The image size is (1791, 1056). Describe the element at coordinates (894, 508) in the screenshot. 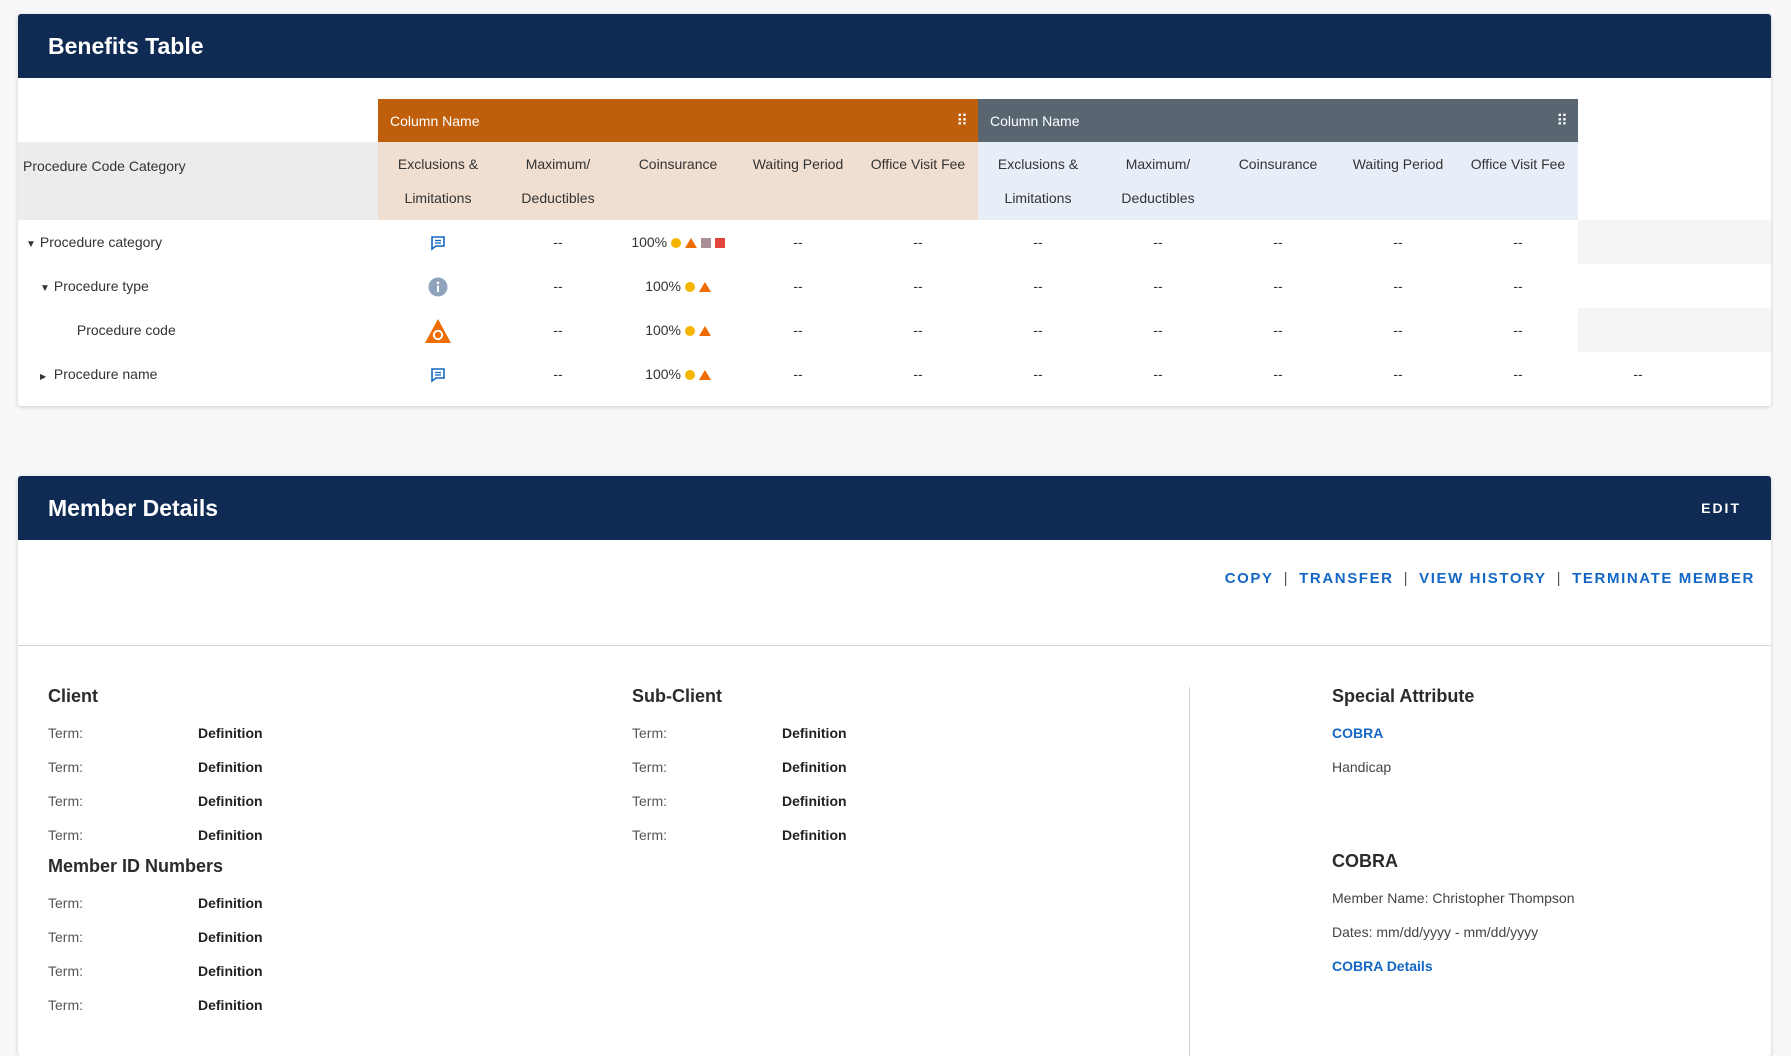

I see `member-details-header: Member Details EDIT` at that location.